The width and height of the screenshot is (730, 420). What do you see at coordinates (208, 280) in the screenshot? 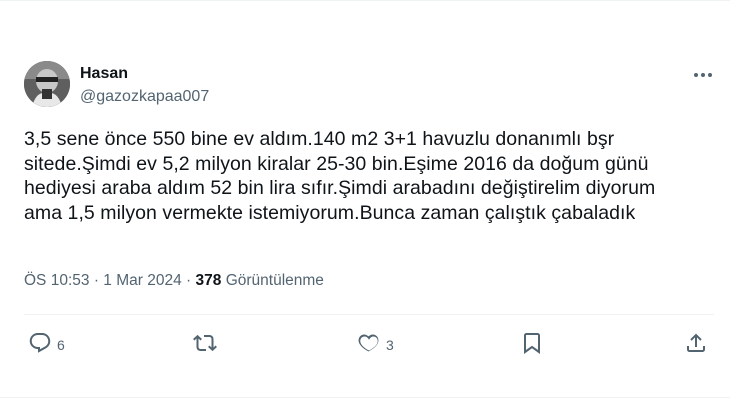
I see `views-count: 378` at bounding box center [208, 280].